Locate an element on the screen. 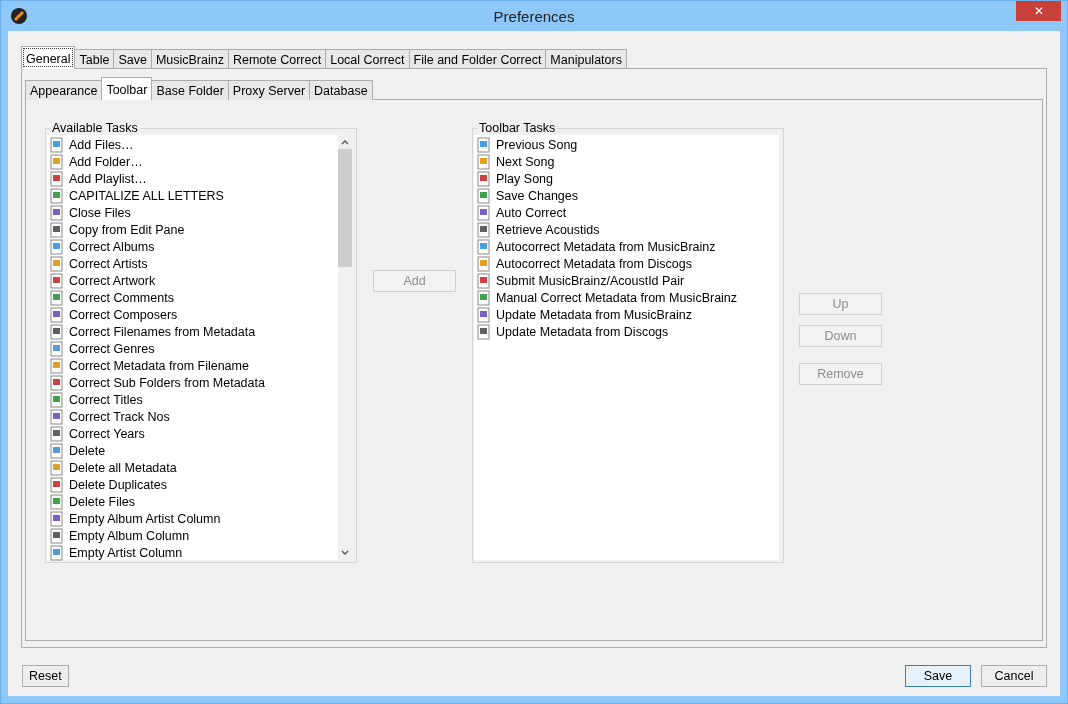 The image size is (1068, 704). tab: Remote Correct is located at coordinates (277, 59).